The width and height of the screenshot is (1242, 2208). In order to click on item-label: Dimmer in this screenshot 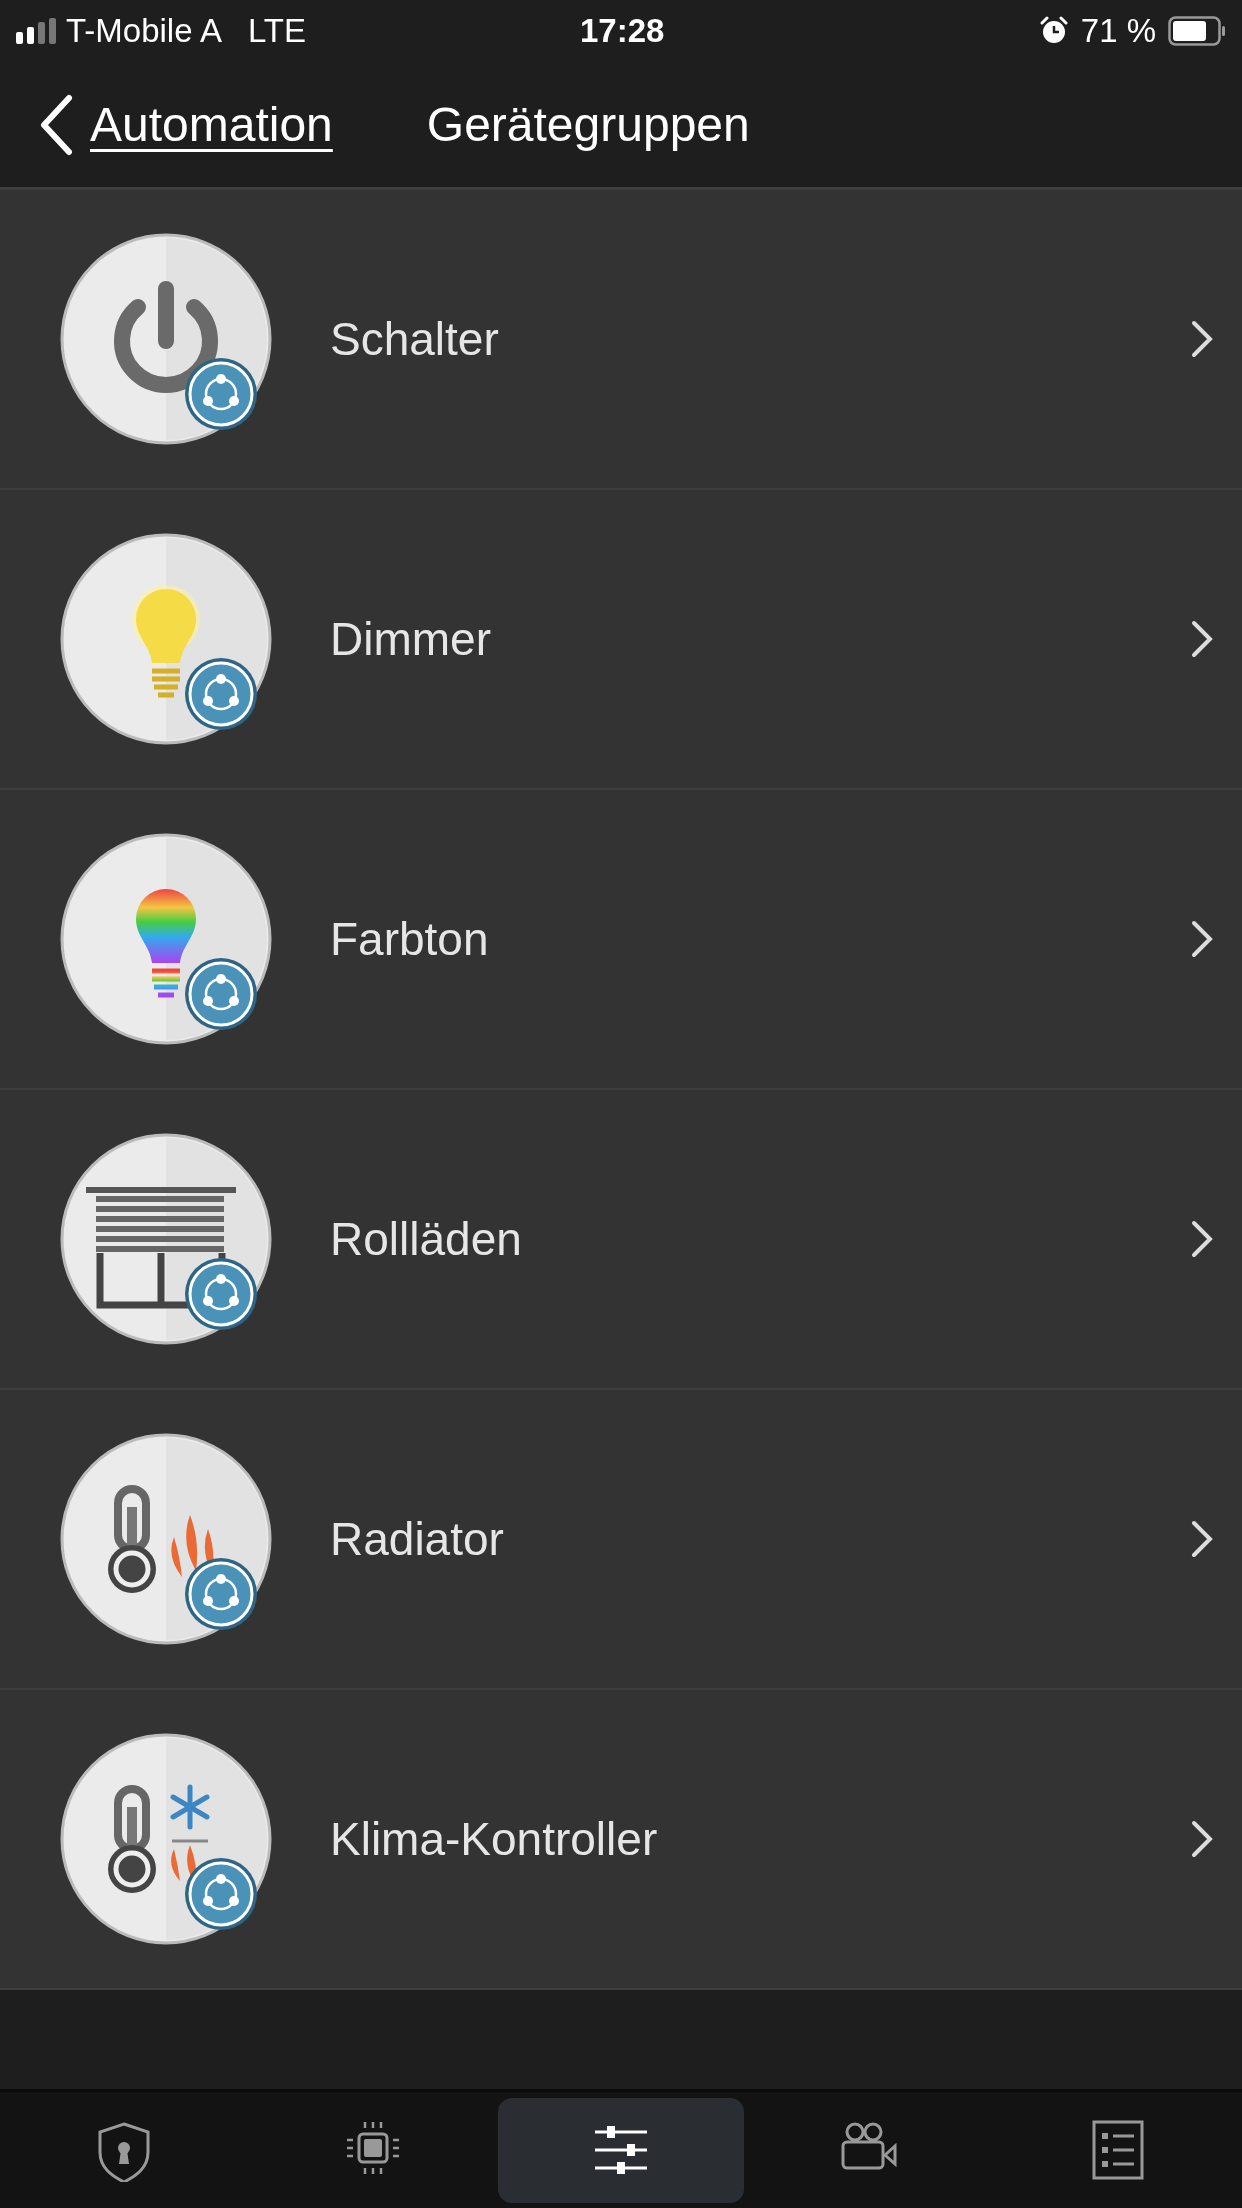, I will do `click(410, 639)`.